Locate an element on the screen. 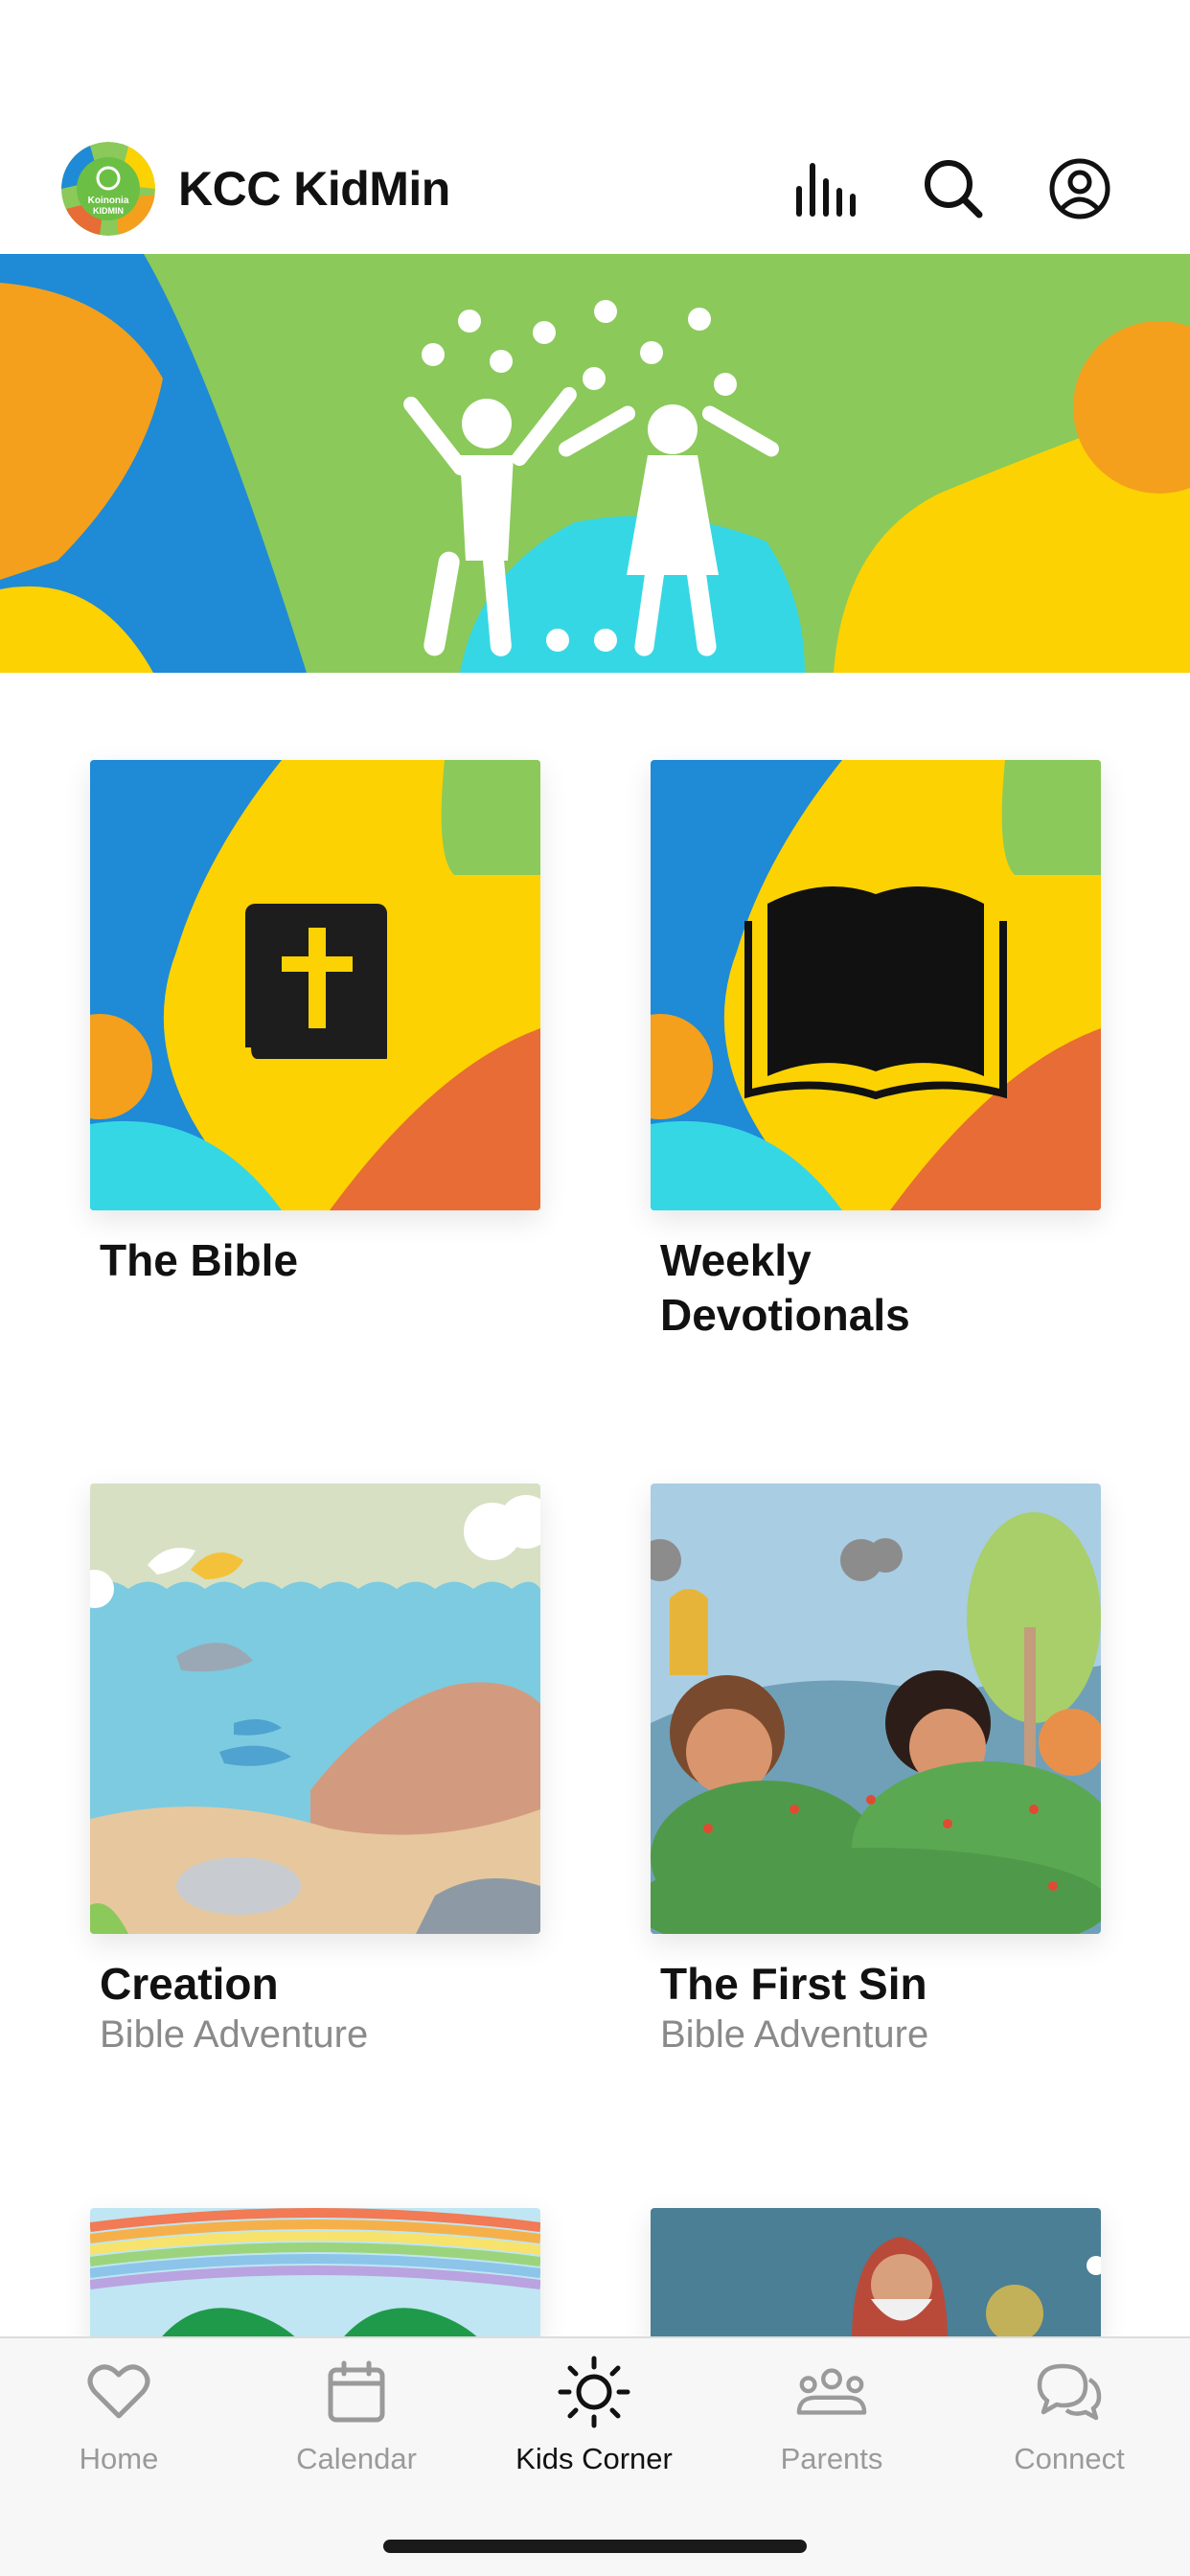 This screenshot has width=1190, height=2576. elder-illustration is located at coordinates (876, 2275).